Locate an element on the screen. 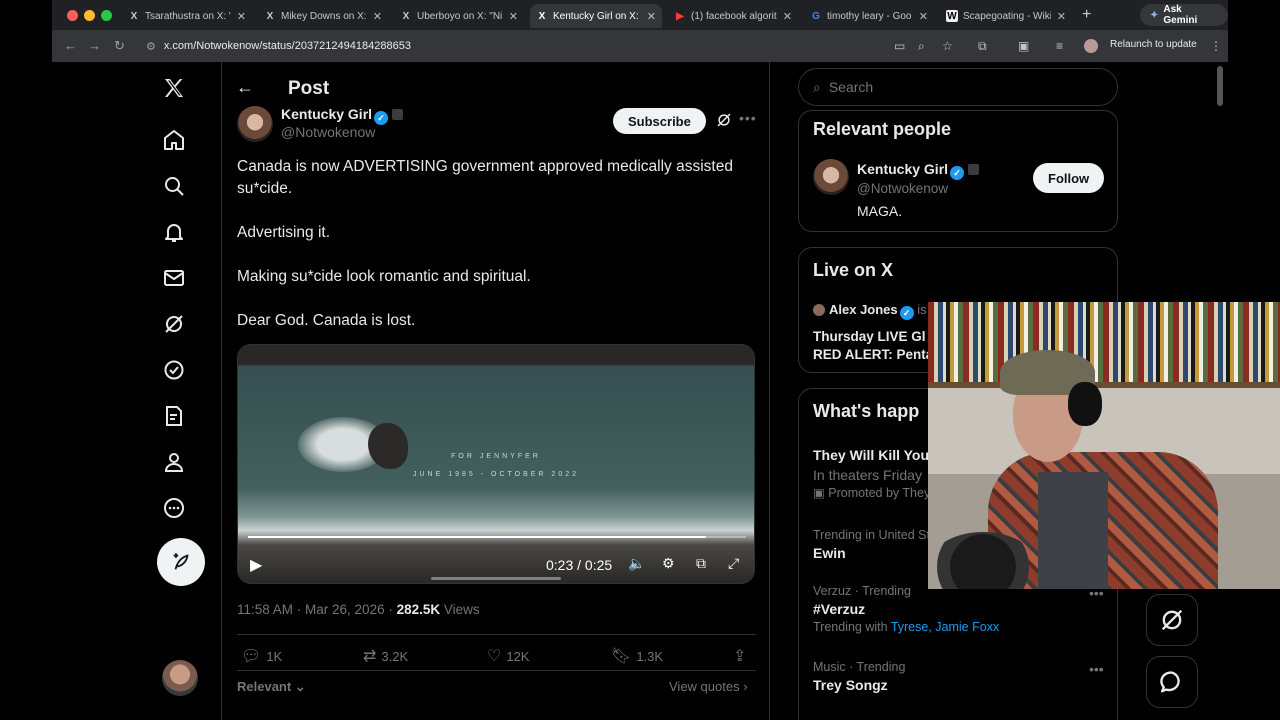 This screenshot has width=1280, height=720. browser-tab: X Mikey Downs on X: ✕ is located at coordinates (323, 16).